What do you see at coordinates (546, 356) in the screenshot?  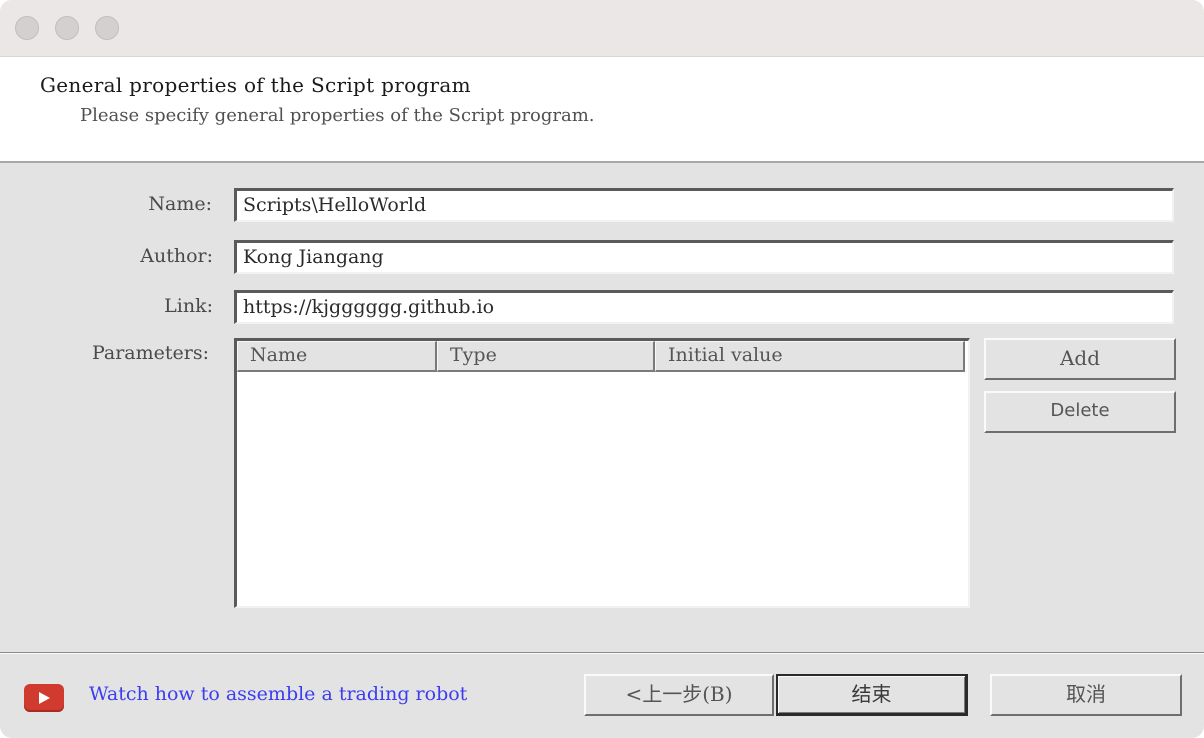 I see `column-header-type: Type` at bounding box center [546, 356].